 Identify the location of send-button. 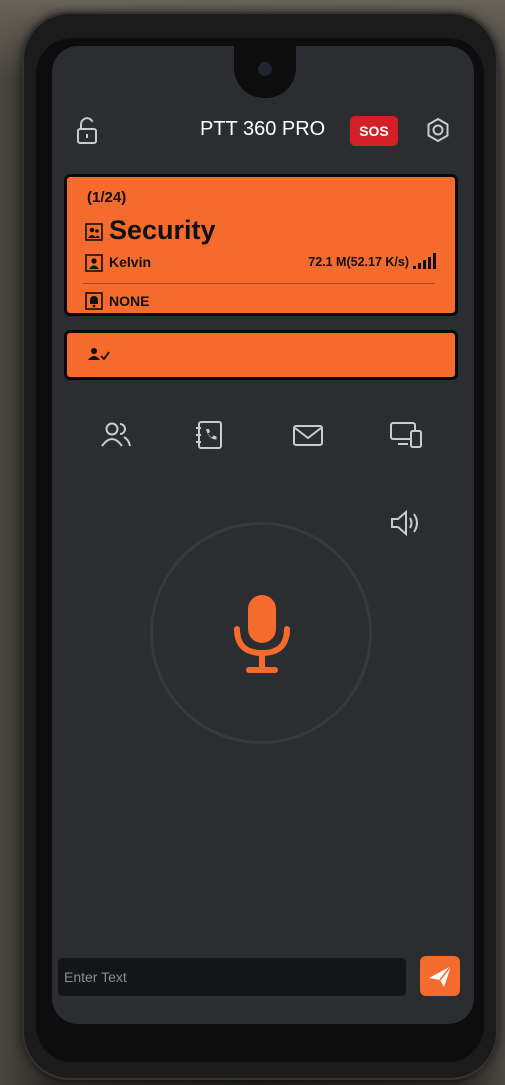
(440, 976).